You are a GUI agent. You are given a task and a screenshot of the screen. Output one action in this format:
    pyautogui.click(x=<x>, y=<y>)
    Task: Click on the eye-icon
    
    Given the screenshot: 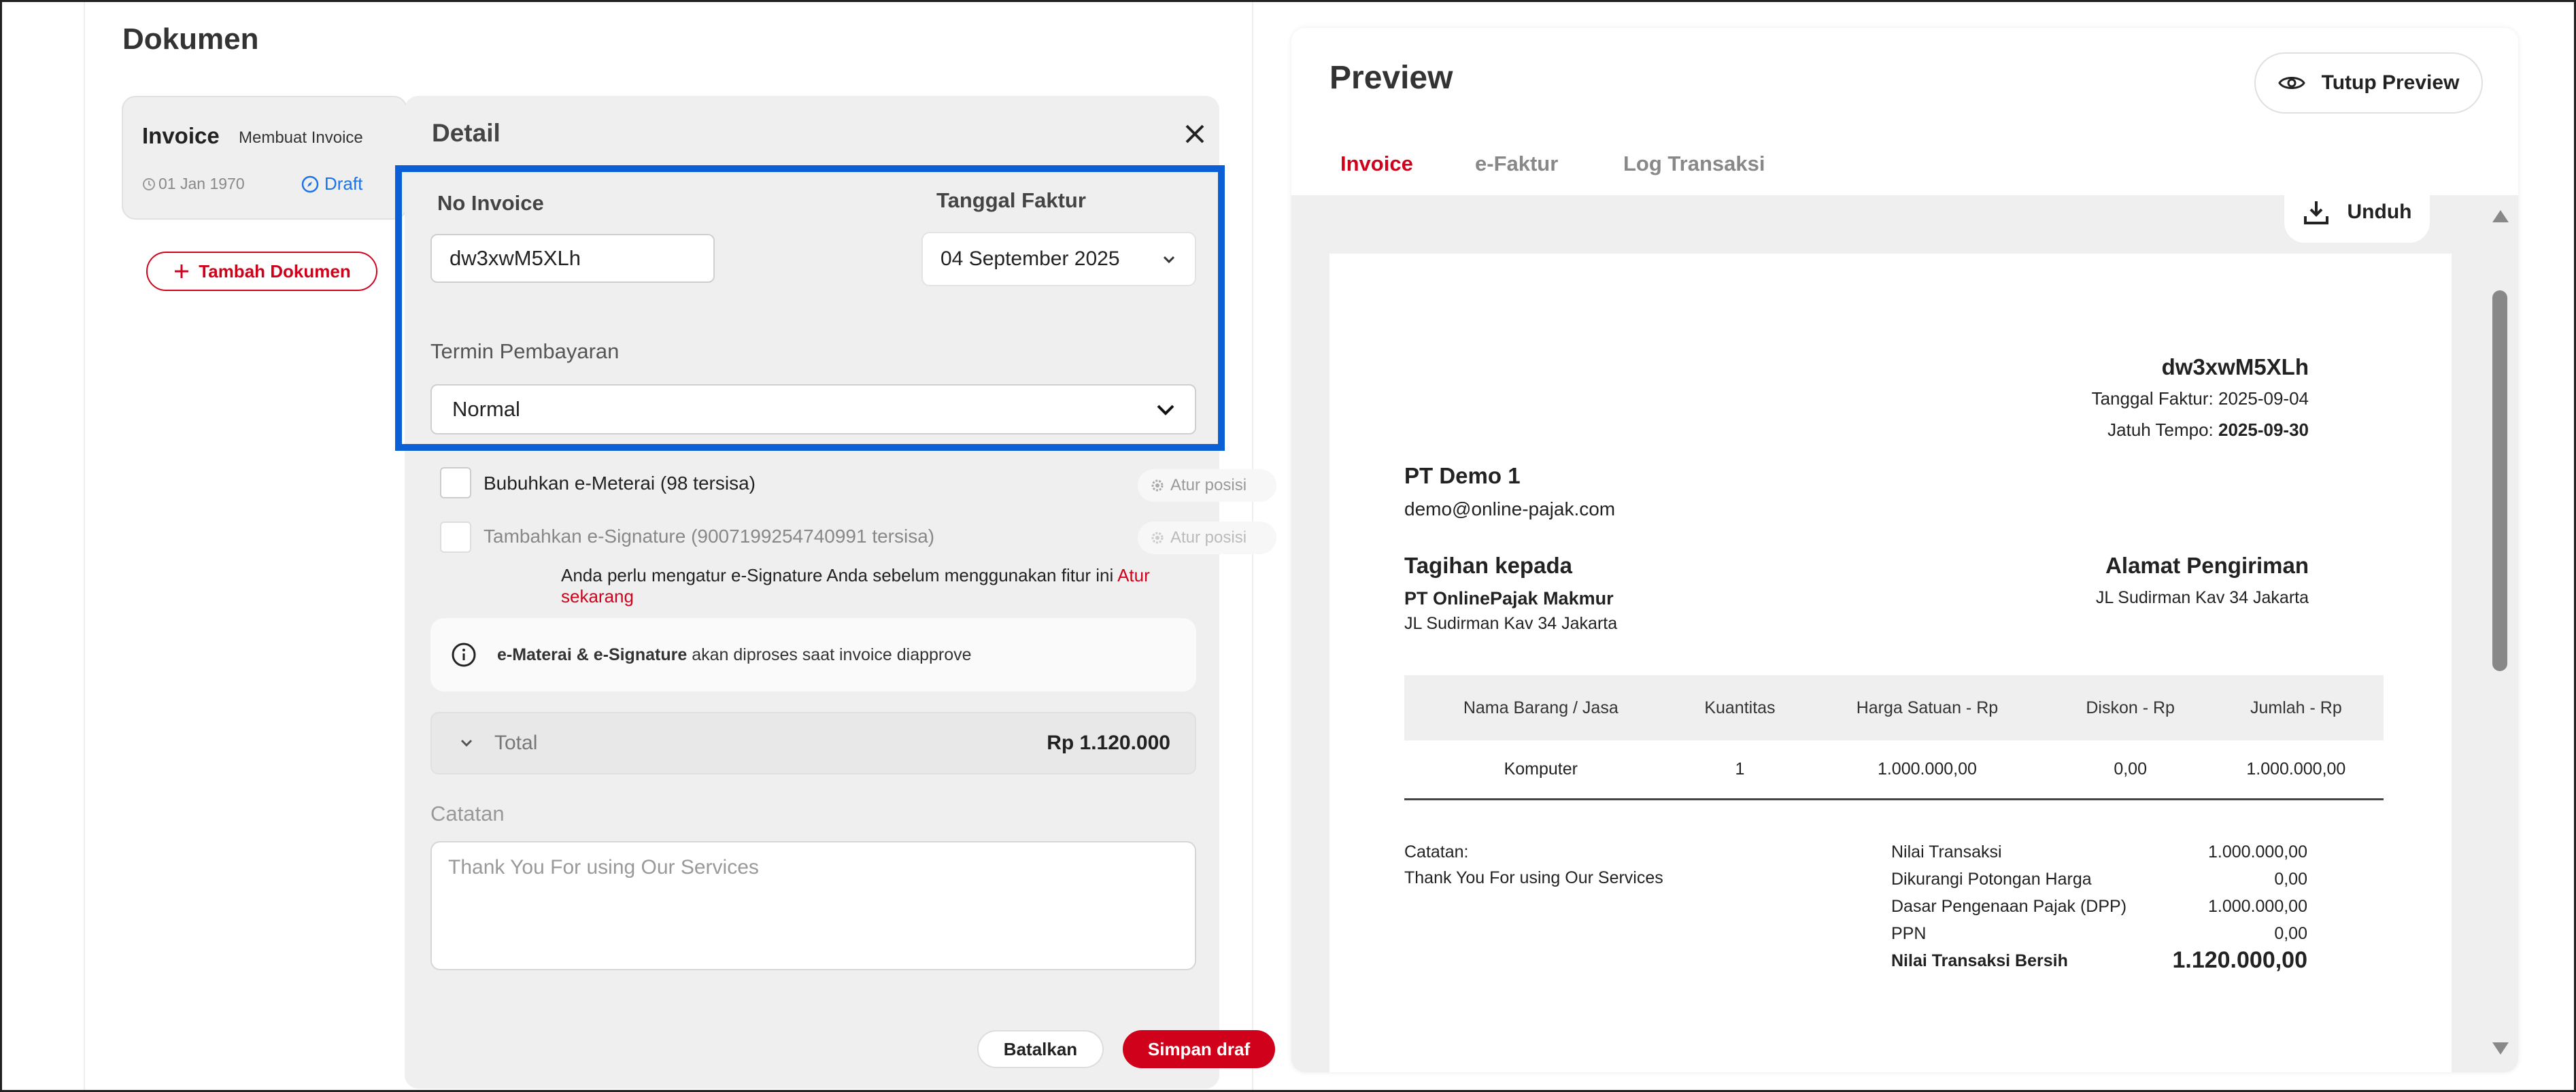 What is the action you would take?
    pyautogui.click(x=2291, y=83)
    